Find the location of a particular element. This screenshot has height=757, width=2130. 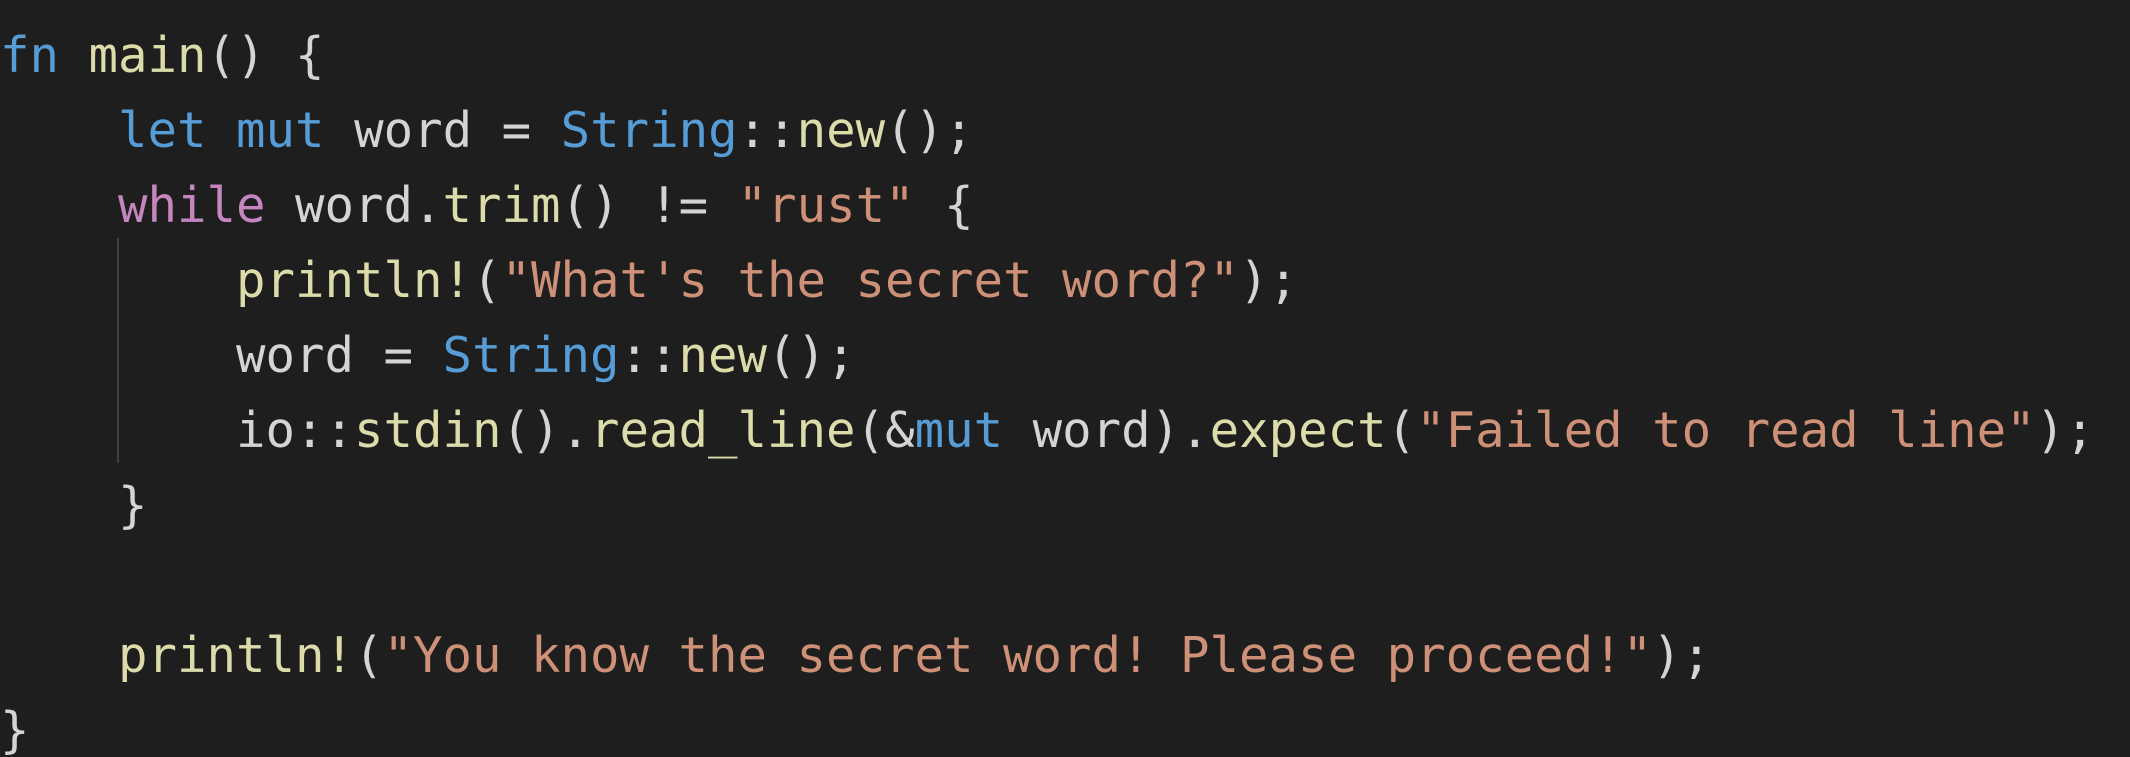

code-token: expect is located at coordinates (1298, 430).